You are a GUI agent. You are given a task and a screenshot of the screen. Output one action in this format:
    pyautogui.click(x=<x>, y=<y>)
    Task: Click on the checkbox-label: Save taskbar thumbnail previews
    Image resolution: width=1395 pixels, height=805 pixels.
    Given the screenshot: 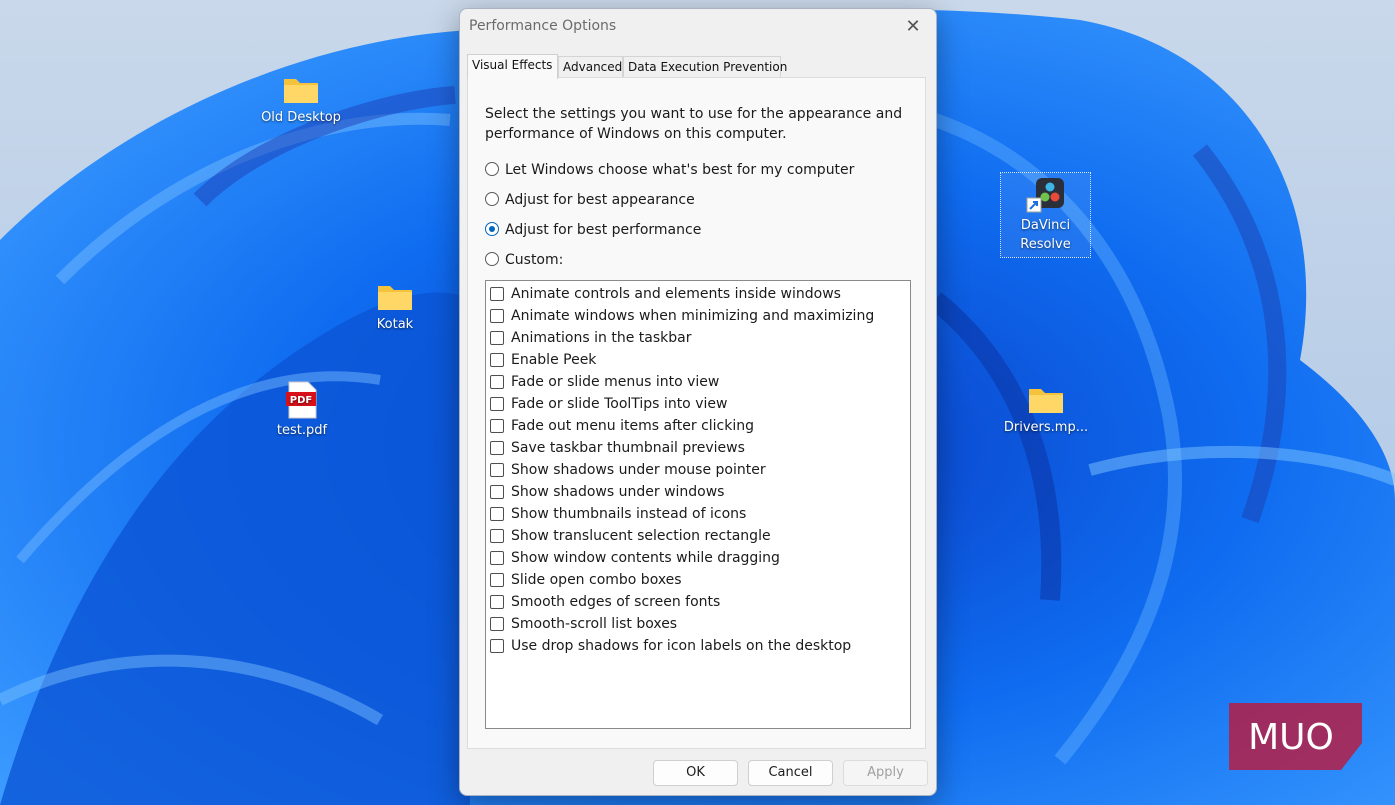 What is the action you would take?
    pyautogui.click(x=628, y=448)
    